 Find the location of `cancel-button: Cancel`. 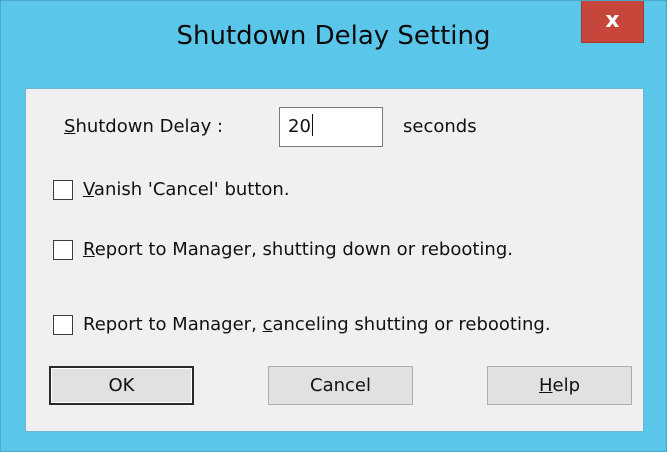

cancel-button: Cancel is located at coordinates (340, 385).